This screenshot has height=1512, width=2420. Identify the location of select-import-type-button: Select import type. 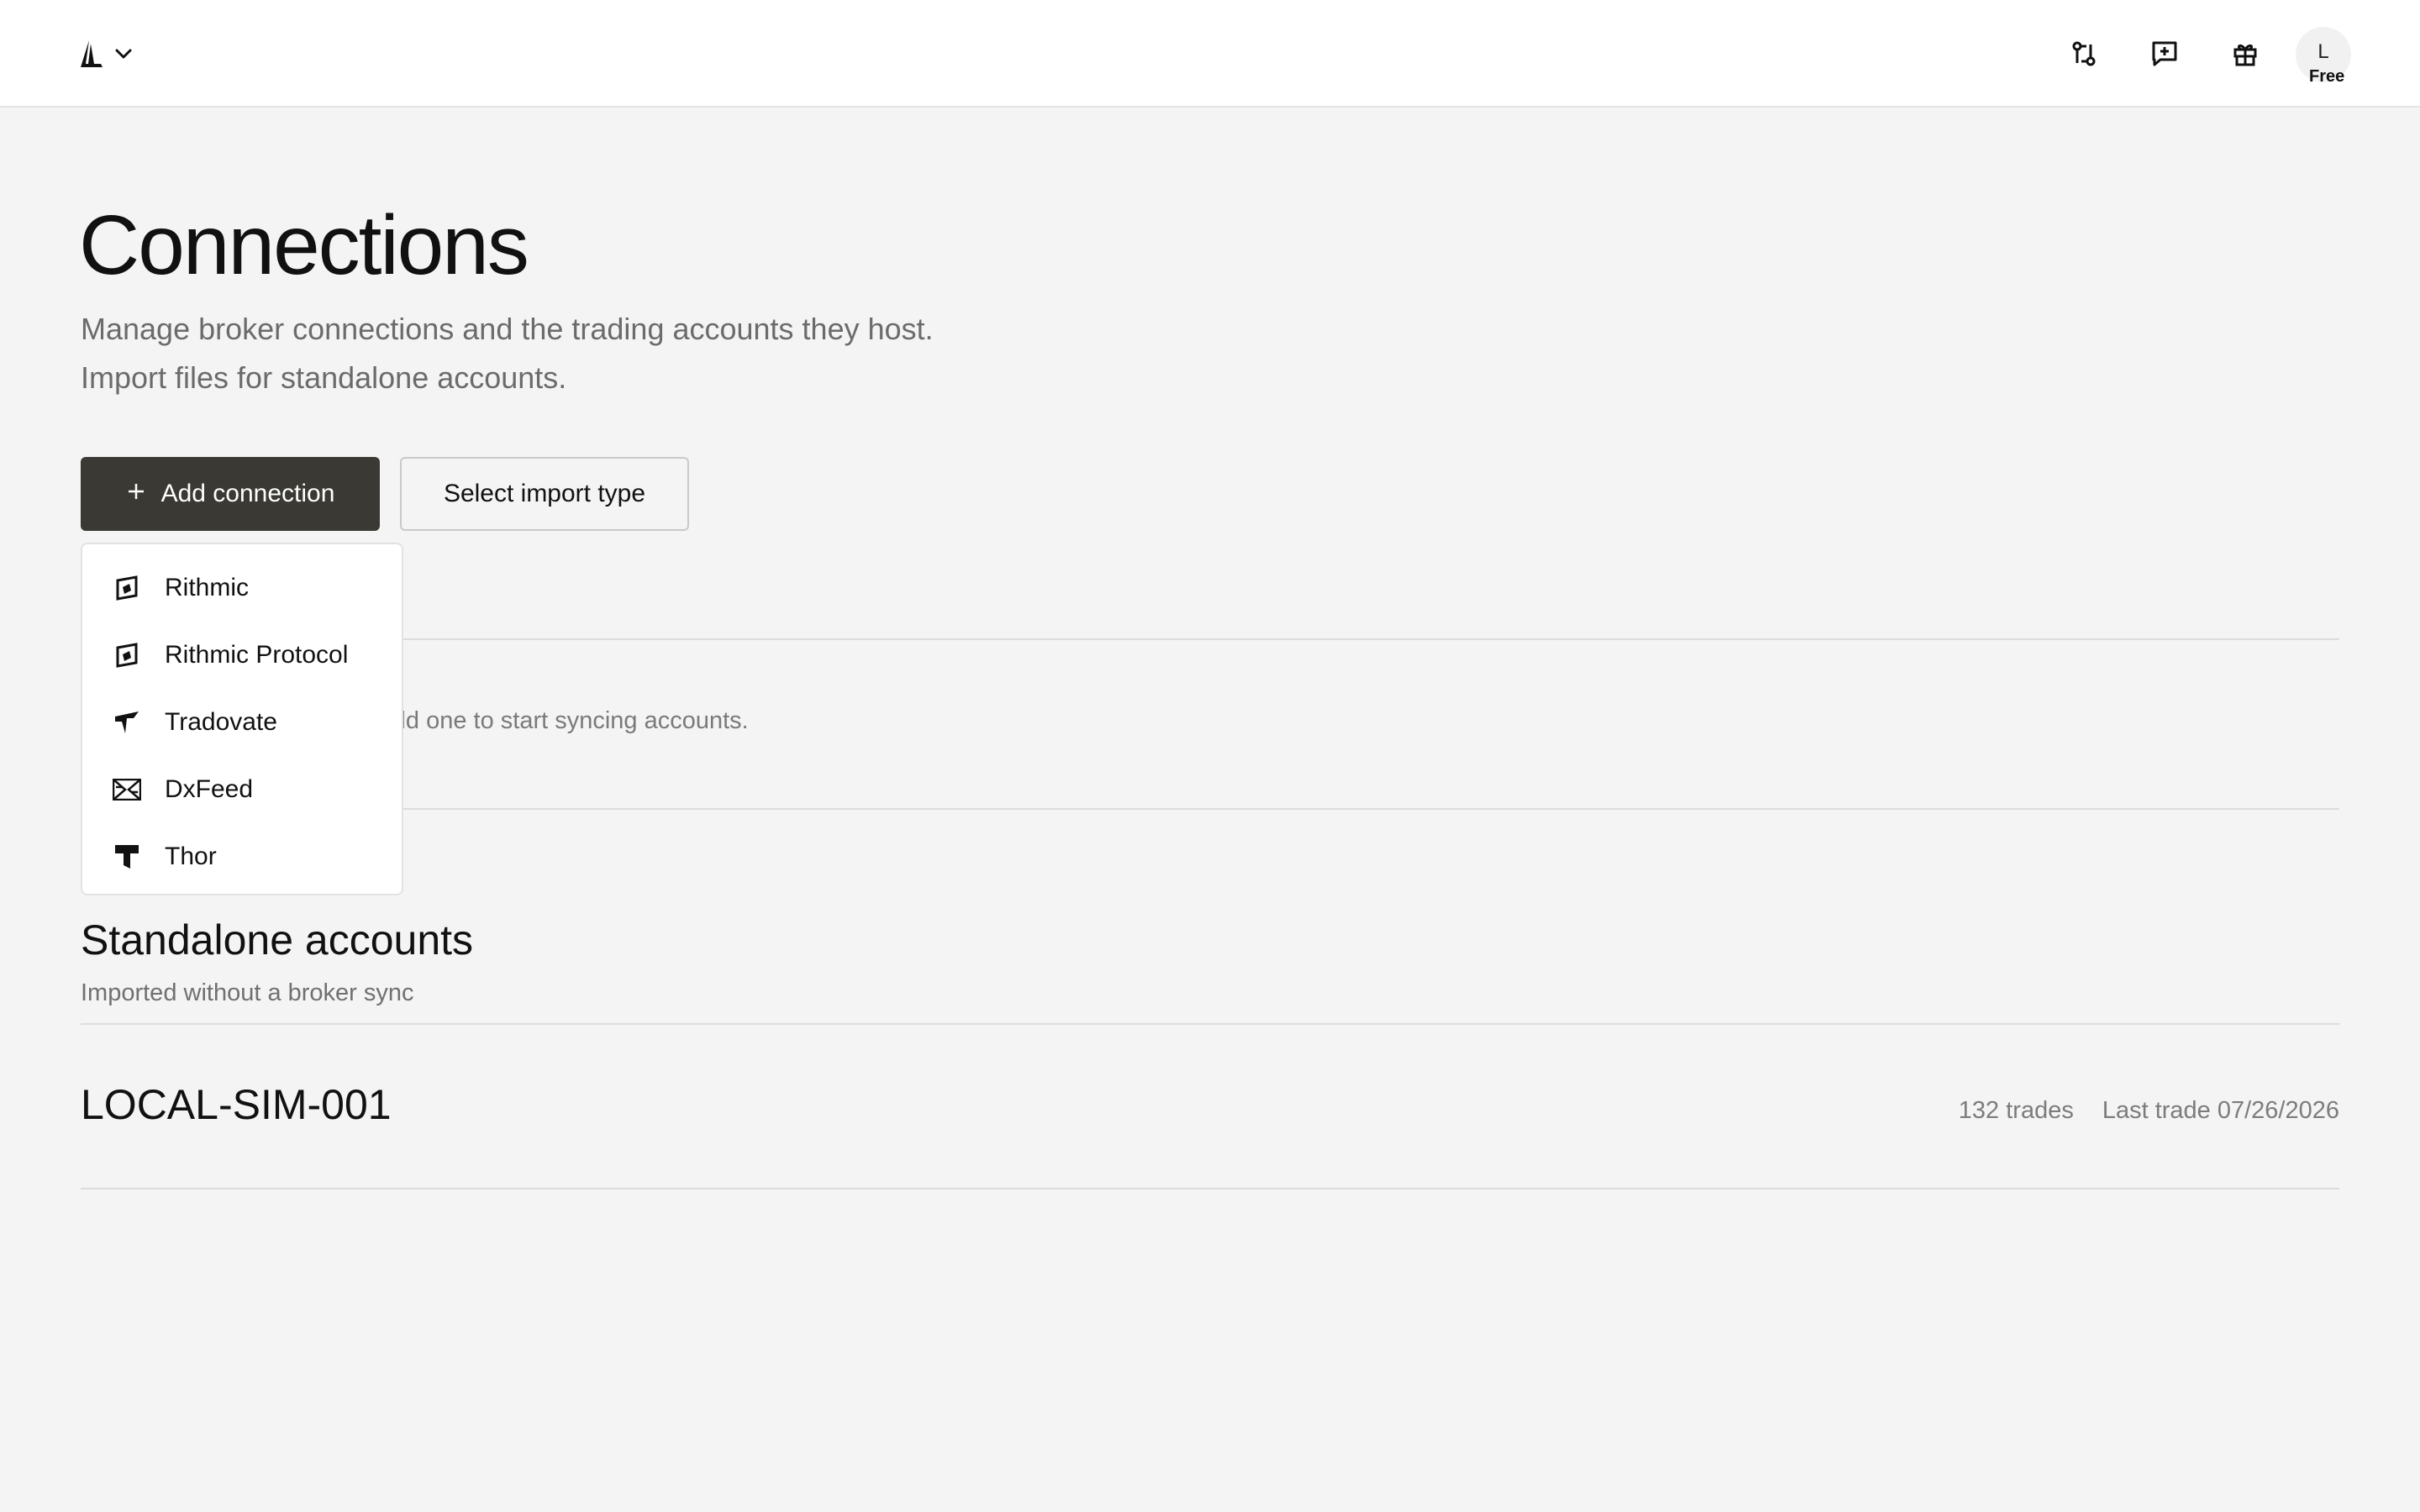
(544, 494).